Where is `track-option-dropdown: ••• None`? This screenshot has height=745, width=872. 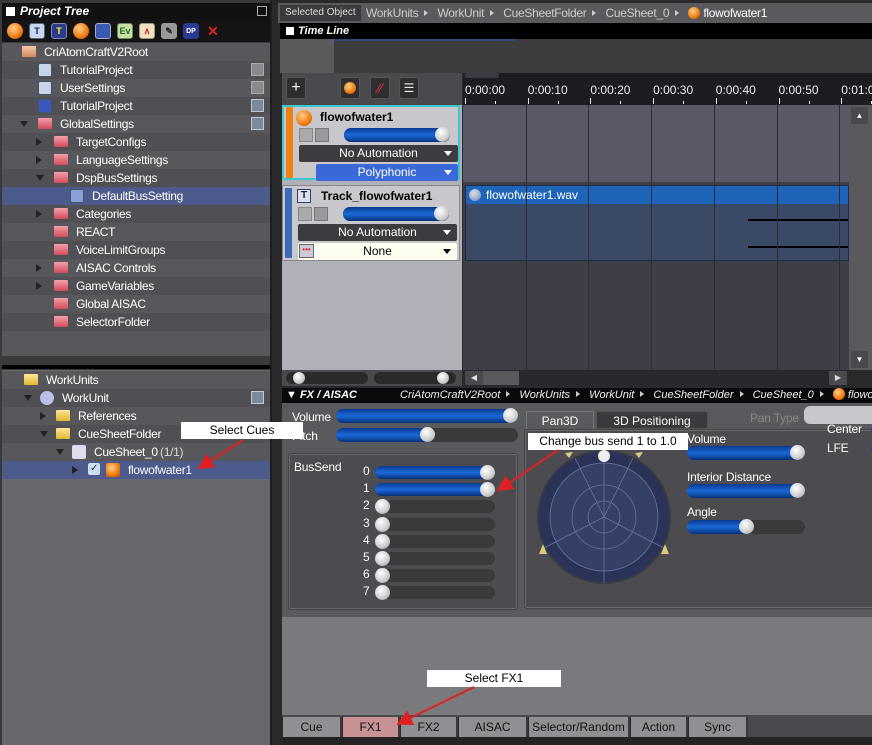 track-option-dropdown: ••• None is located at coordinates (377, 251).